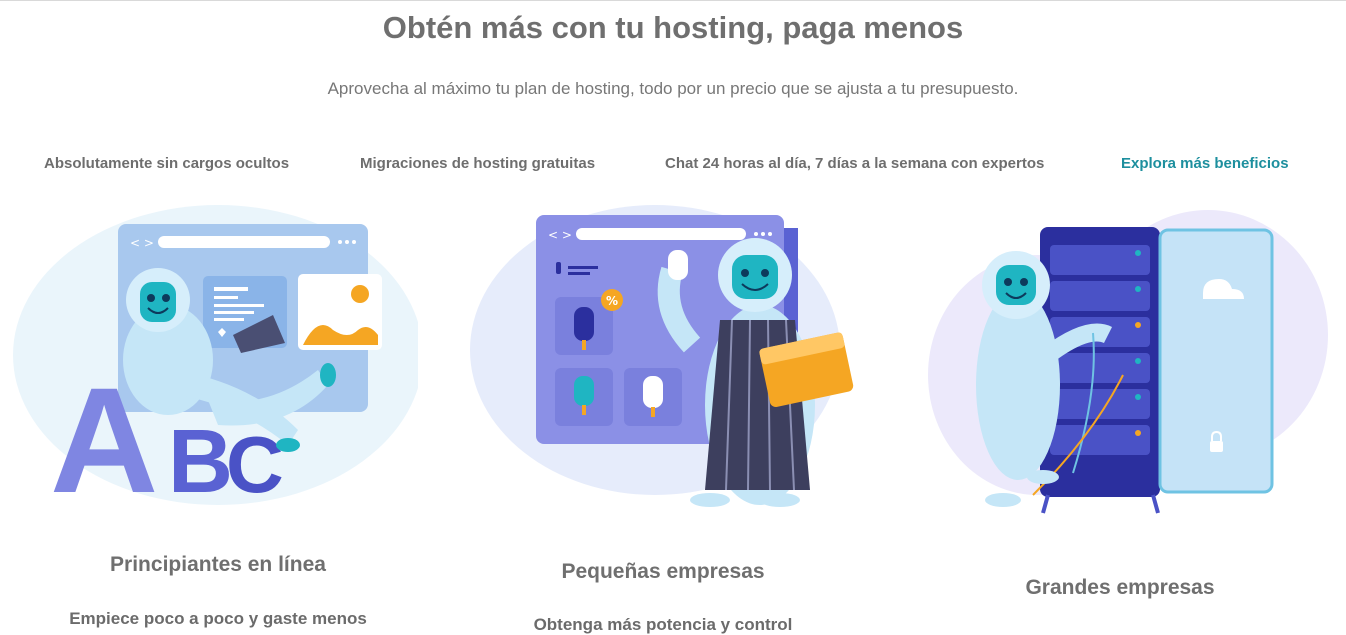 The width and height of the screenshot is (1346, 635). Describe the element at coordinates (218, 618) in the screenshot. I see `card-desc-beginners: Empiece poco a poco y gaste menos` at that location.